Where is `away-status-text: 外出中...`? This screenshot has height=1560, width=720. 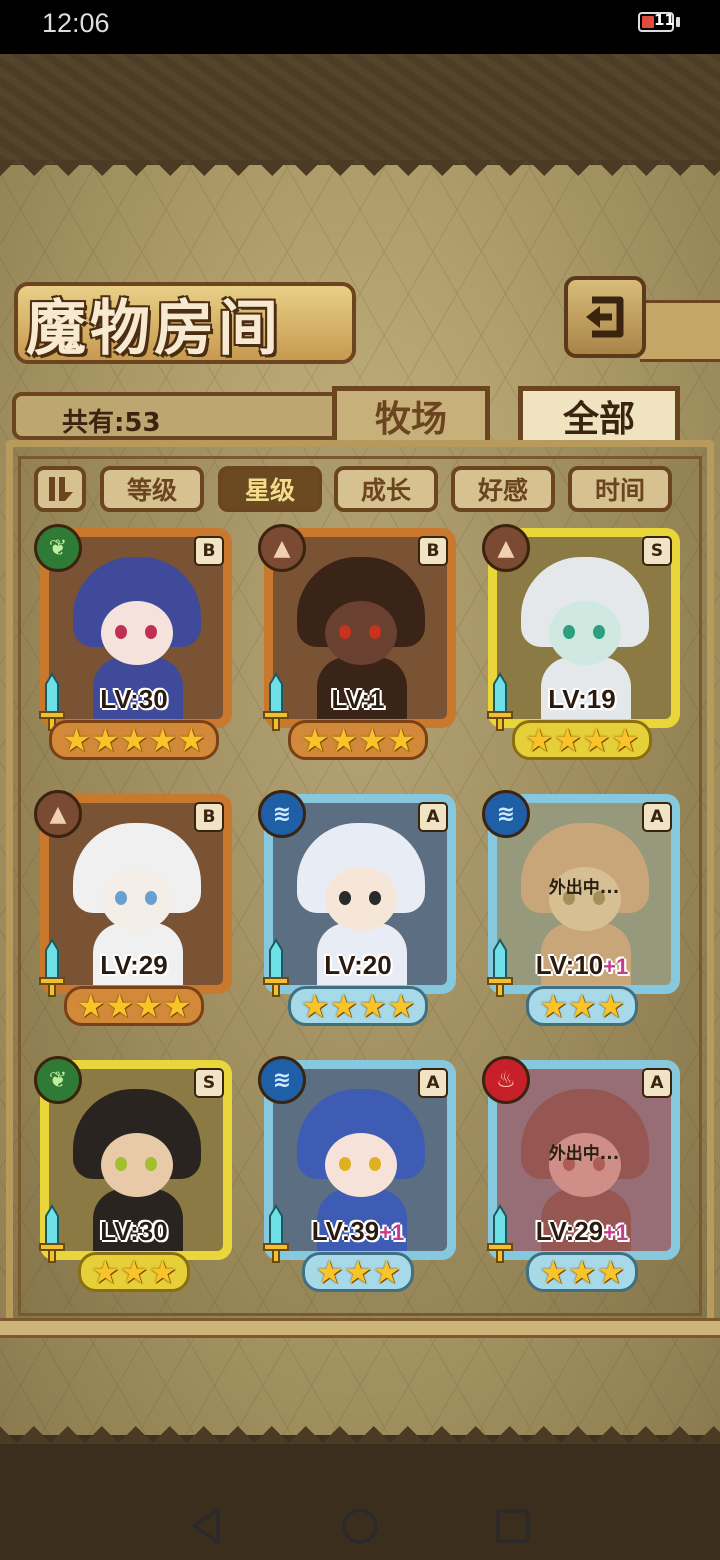
away-status-text: 外出中... is located at coordinates (584, 1154).